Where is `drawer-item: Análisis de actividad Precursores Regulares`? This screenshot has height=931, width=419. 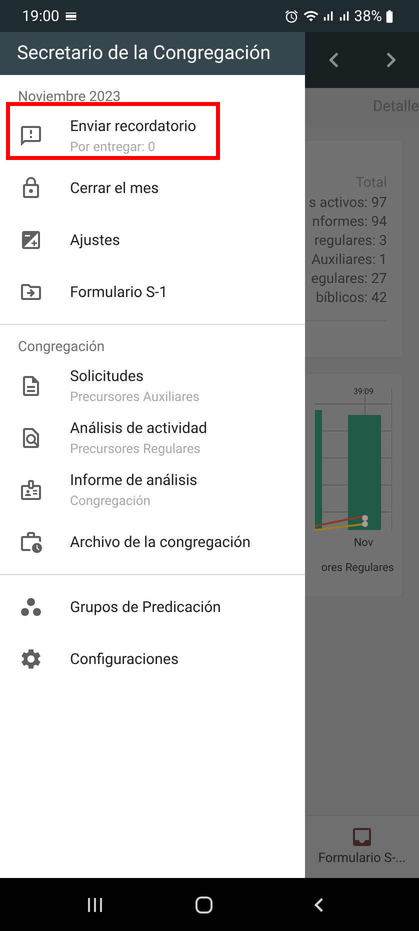 drawer-item: Análisis de actividad Precursores Regulares is located at coordinates (152, 438).